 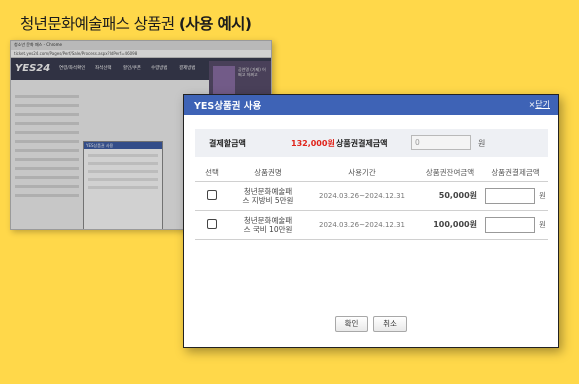 I want to click on voucher-name: 청년문화예술패 스 지방비 5만원, so click(x=268, y=196).